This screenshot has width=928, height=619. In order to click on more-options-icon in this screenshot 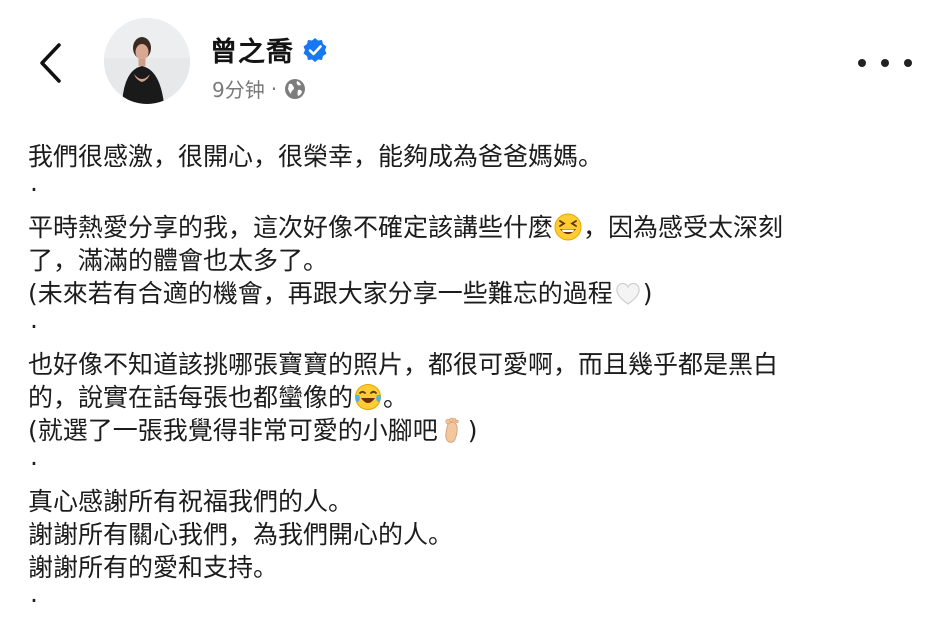, I will do `click(885, 63)`.